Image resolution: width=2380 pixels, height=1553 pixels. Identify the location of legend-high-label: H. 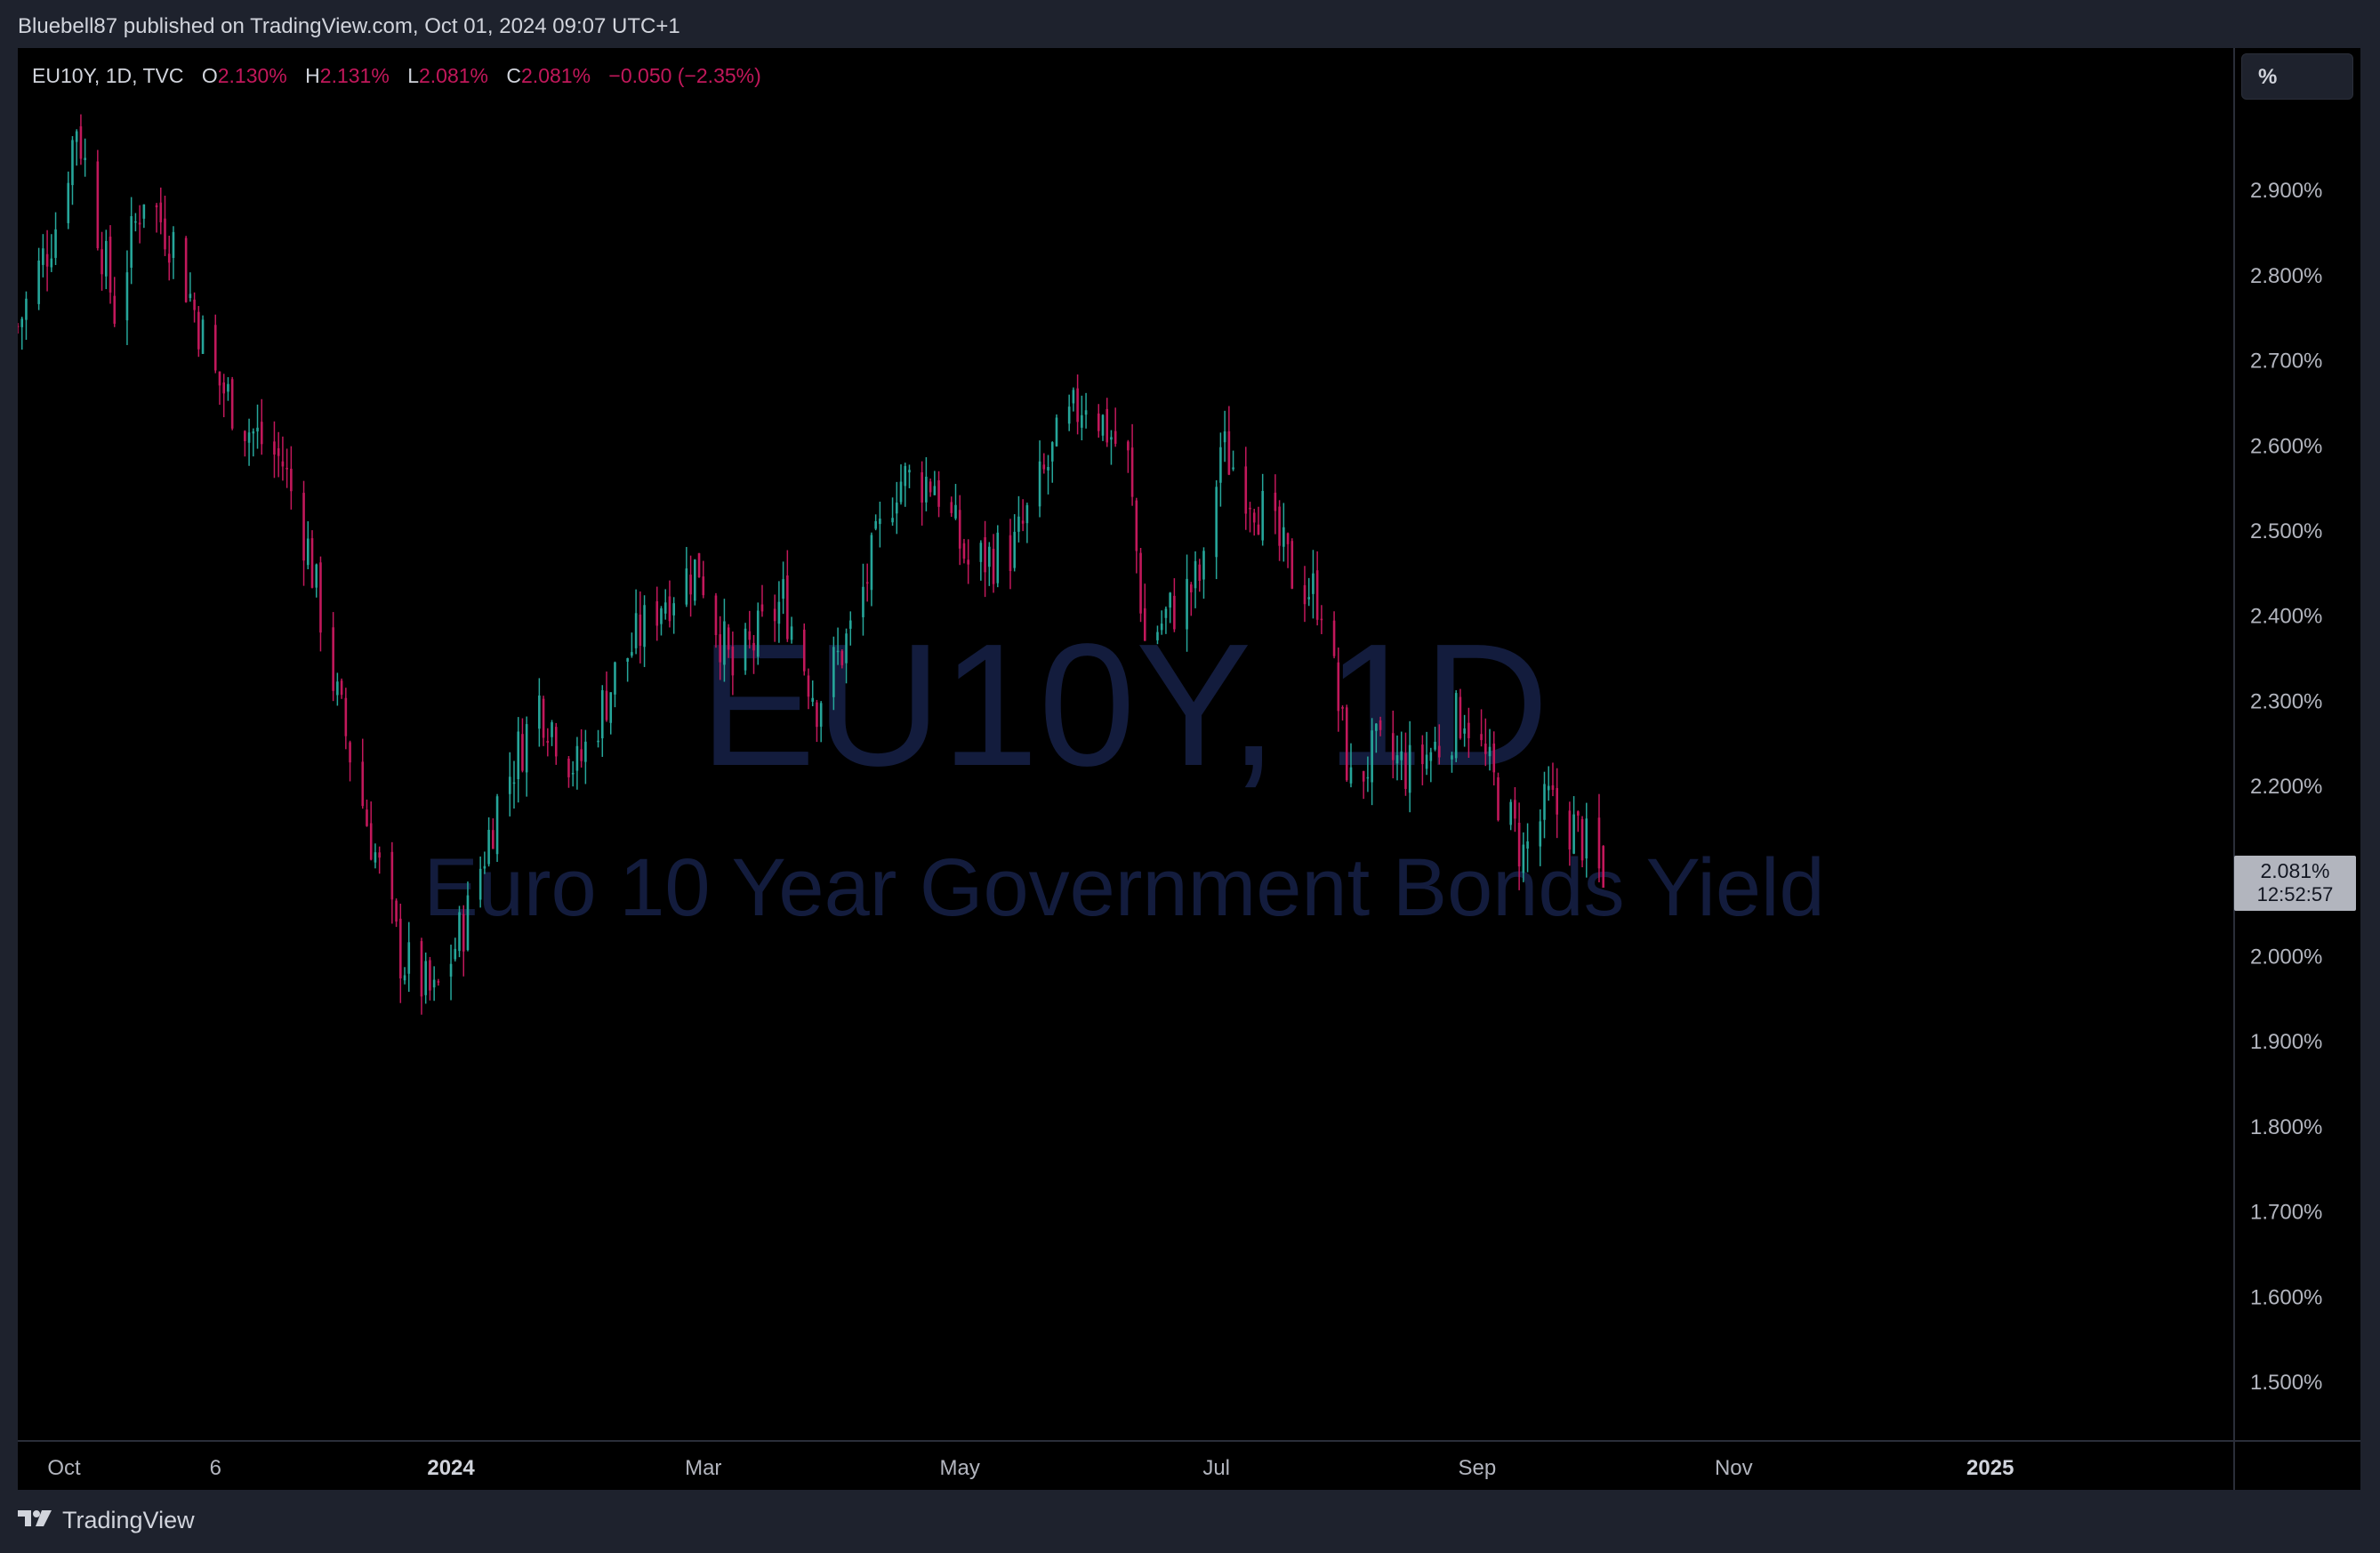
(312, 75).